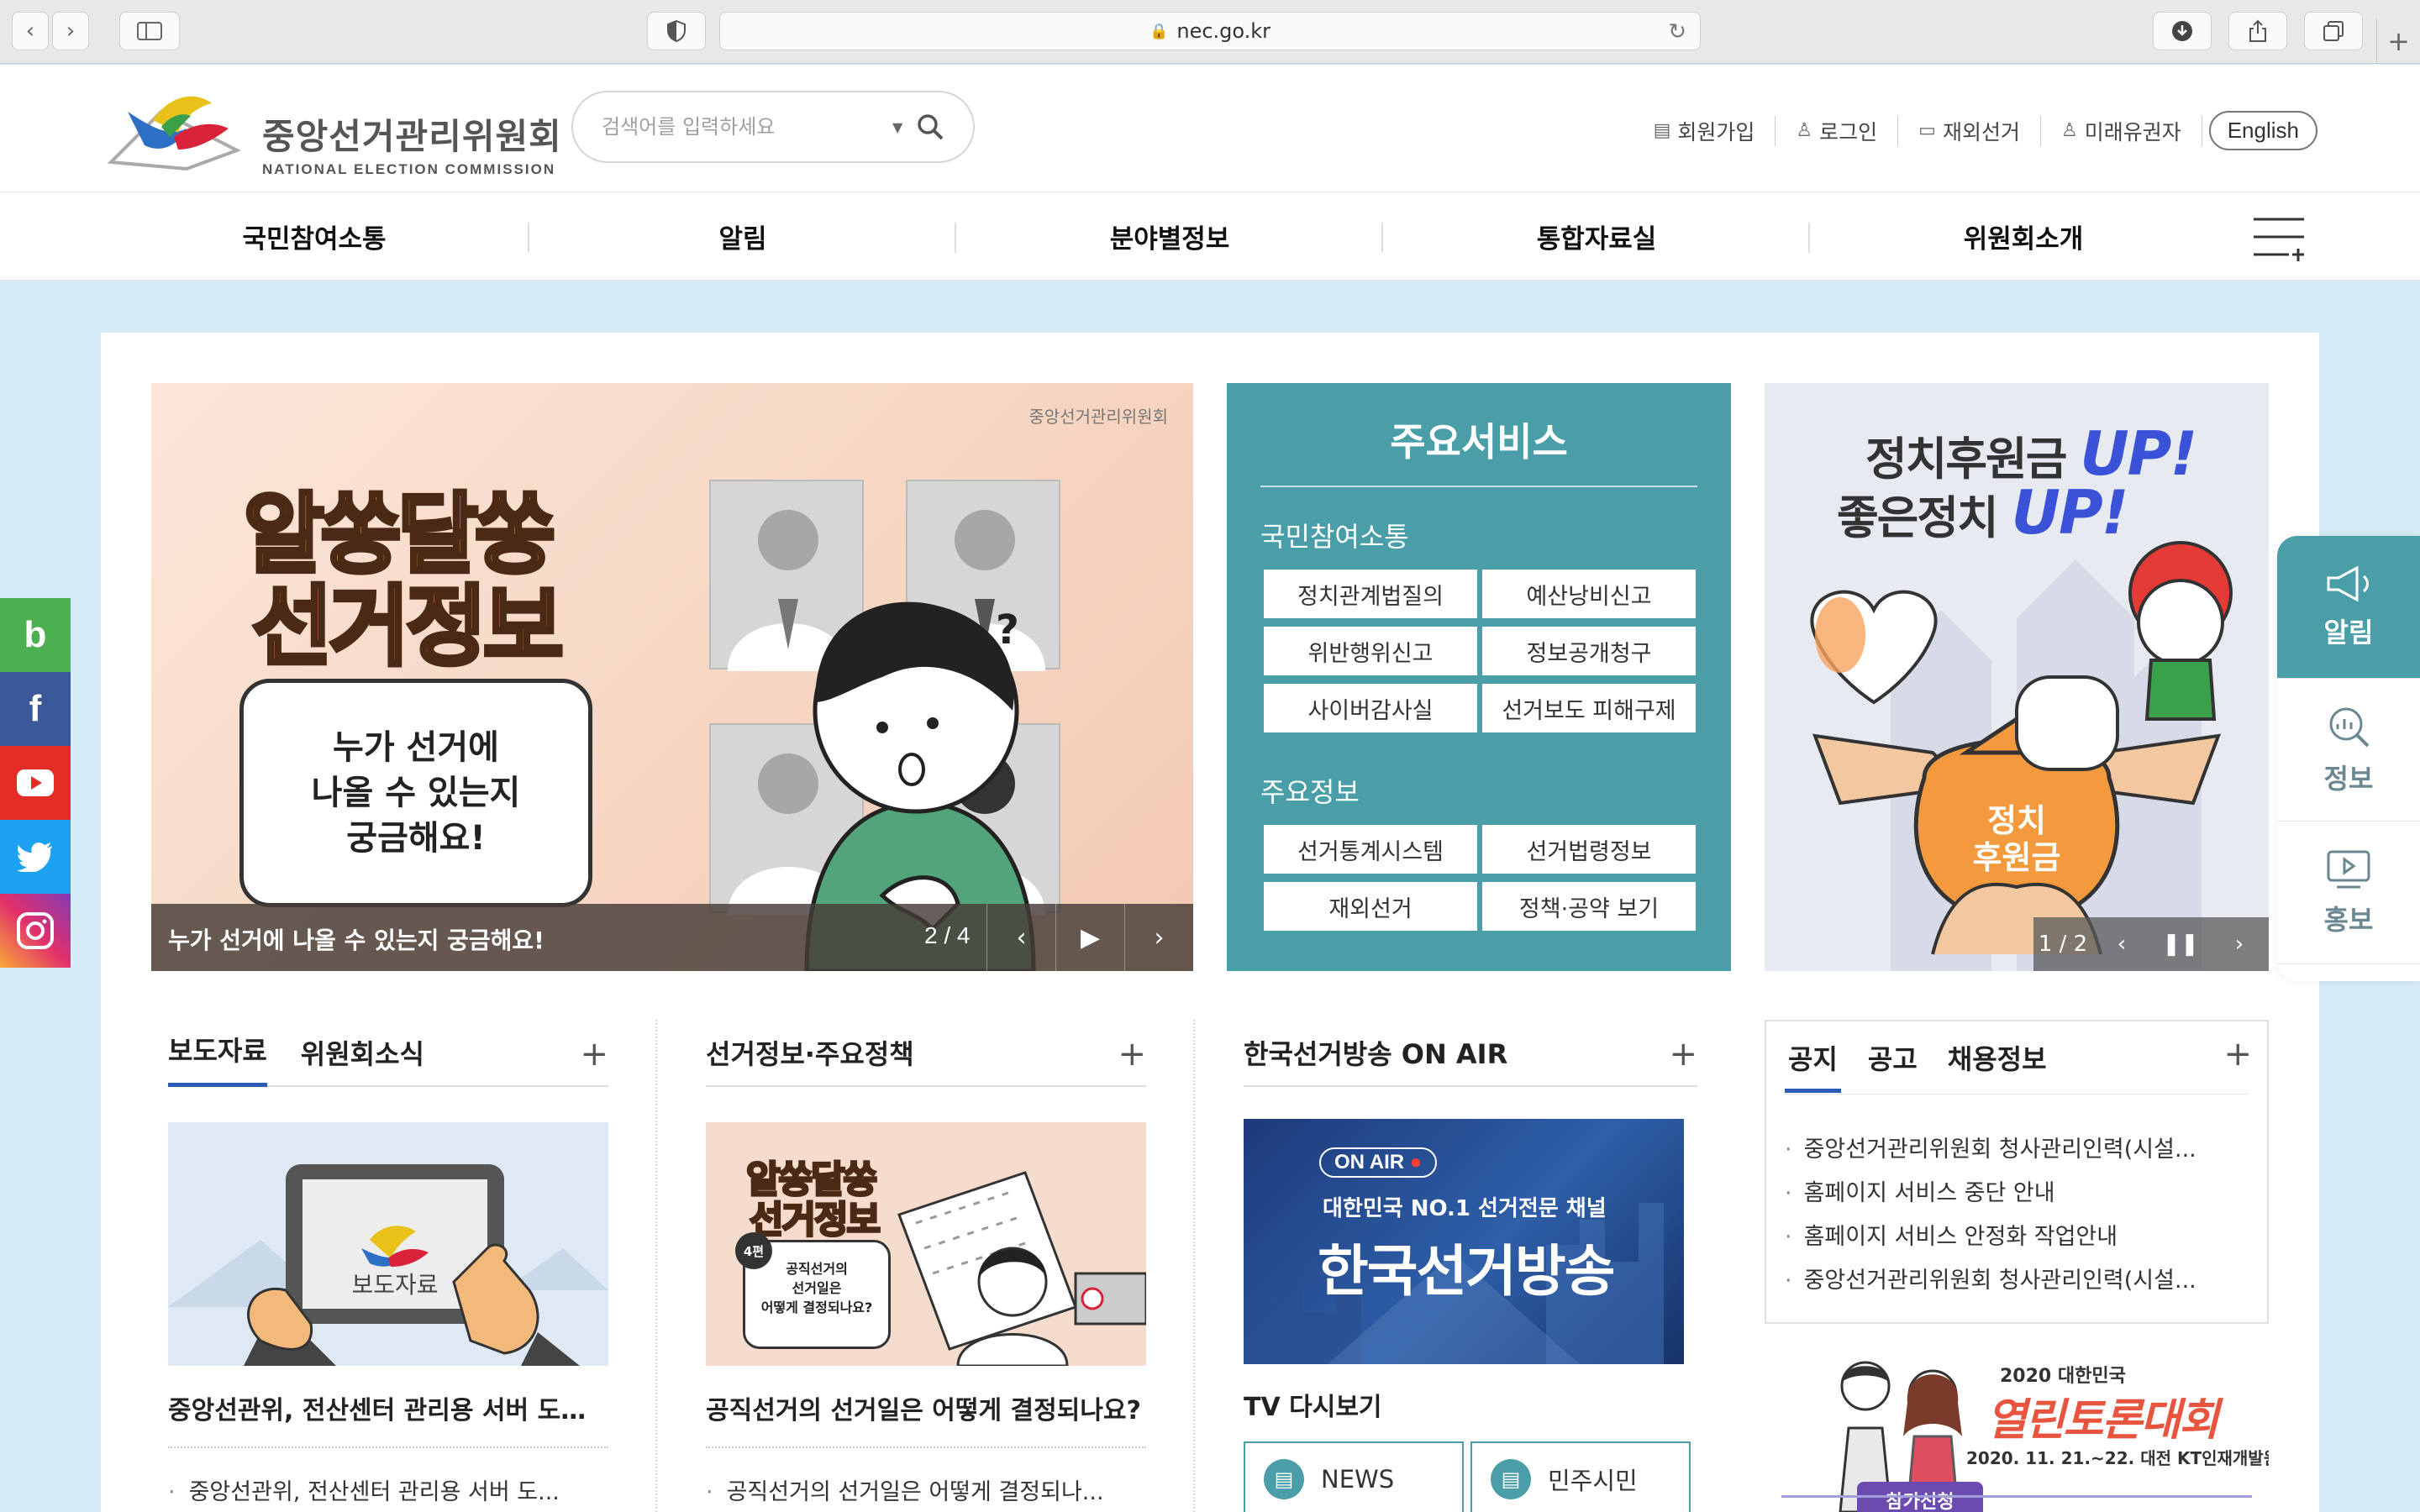 The width and height of the screenshot is (2420, 1512). Describe the element at coordinates (1371, 651) in the screenshot. I see `service-violation-report-button: 위반행위신고` at that location.